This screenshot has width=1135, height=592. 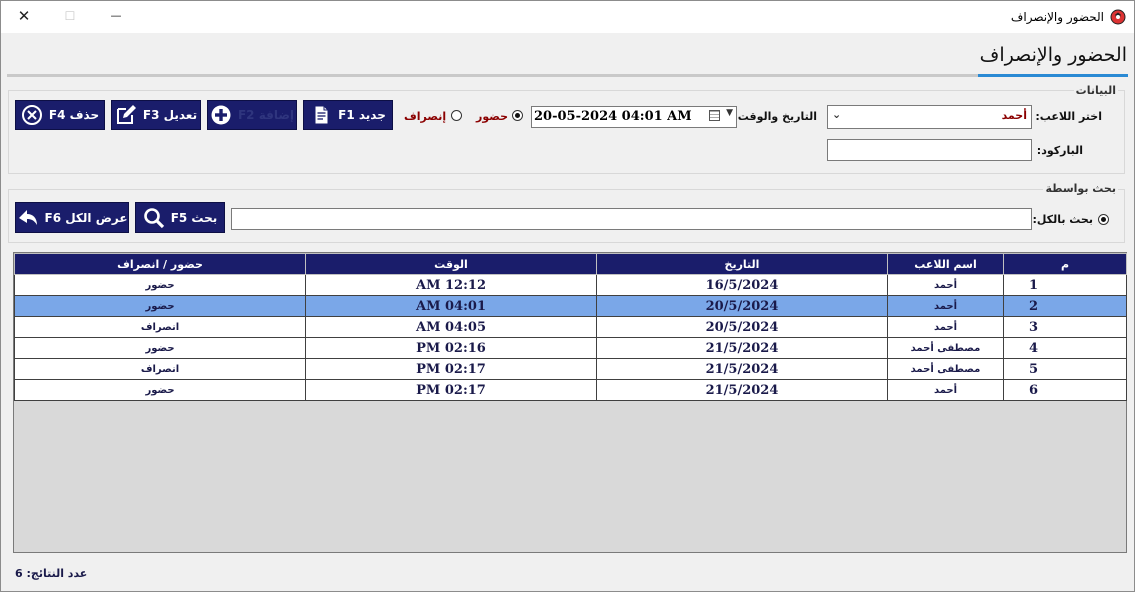 What do you see at coordinates (456, 115) in the screenshot?
I see `leave-radio` at bounding box center [456, 115].